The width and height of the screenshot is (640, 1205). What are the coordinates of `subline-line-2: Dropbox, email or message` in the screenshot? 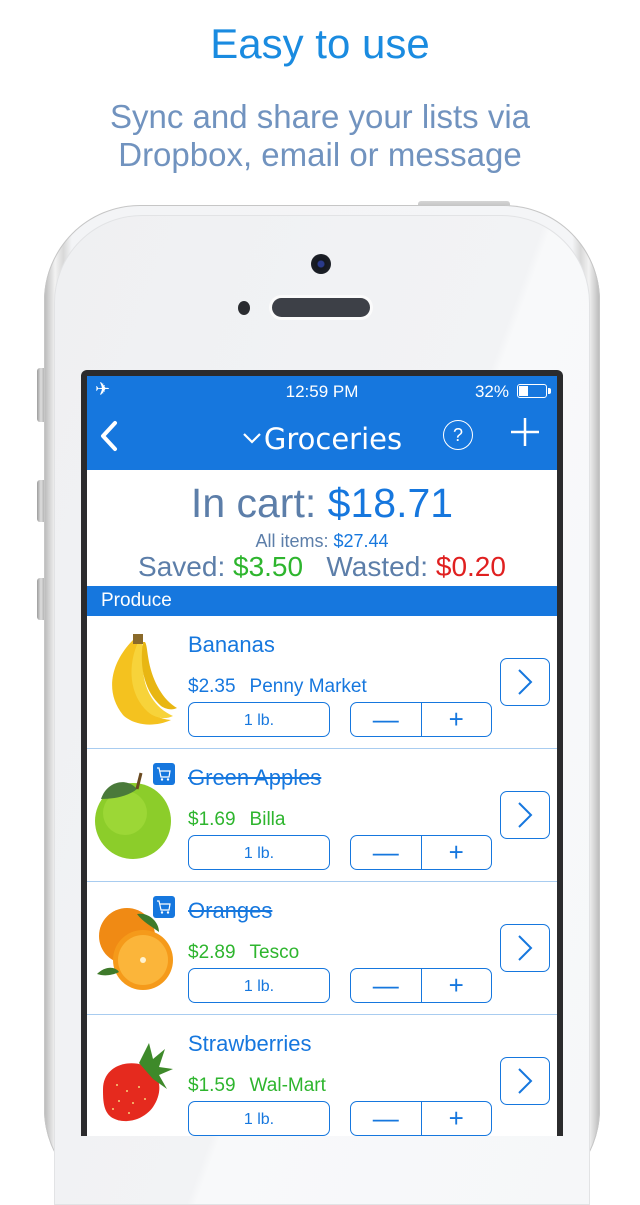 It's located at (320, 154).